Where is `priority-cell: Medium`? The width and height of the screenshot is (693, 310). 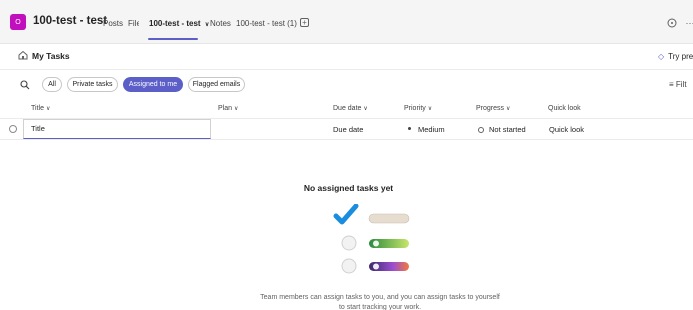 priority-cell: Medium is located at coordinates (426, 129).